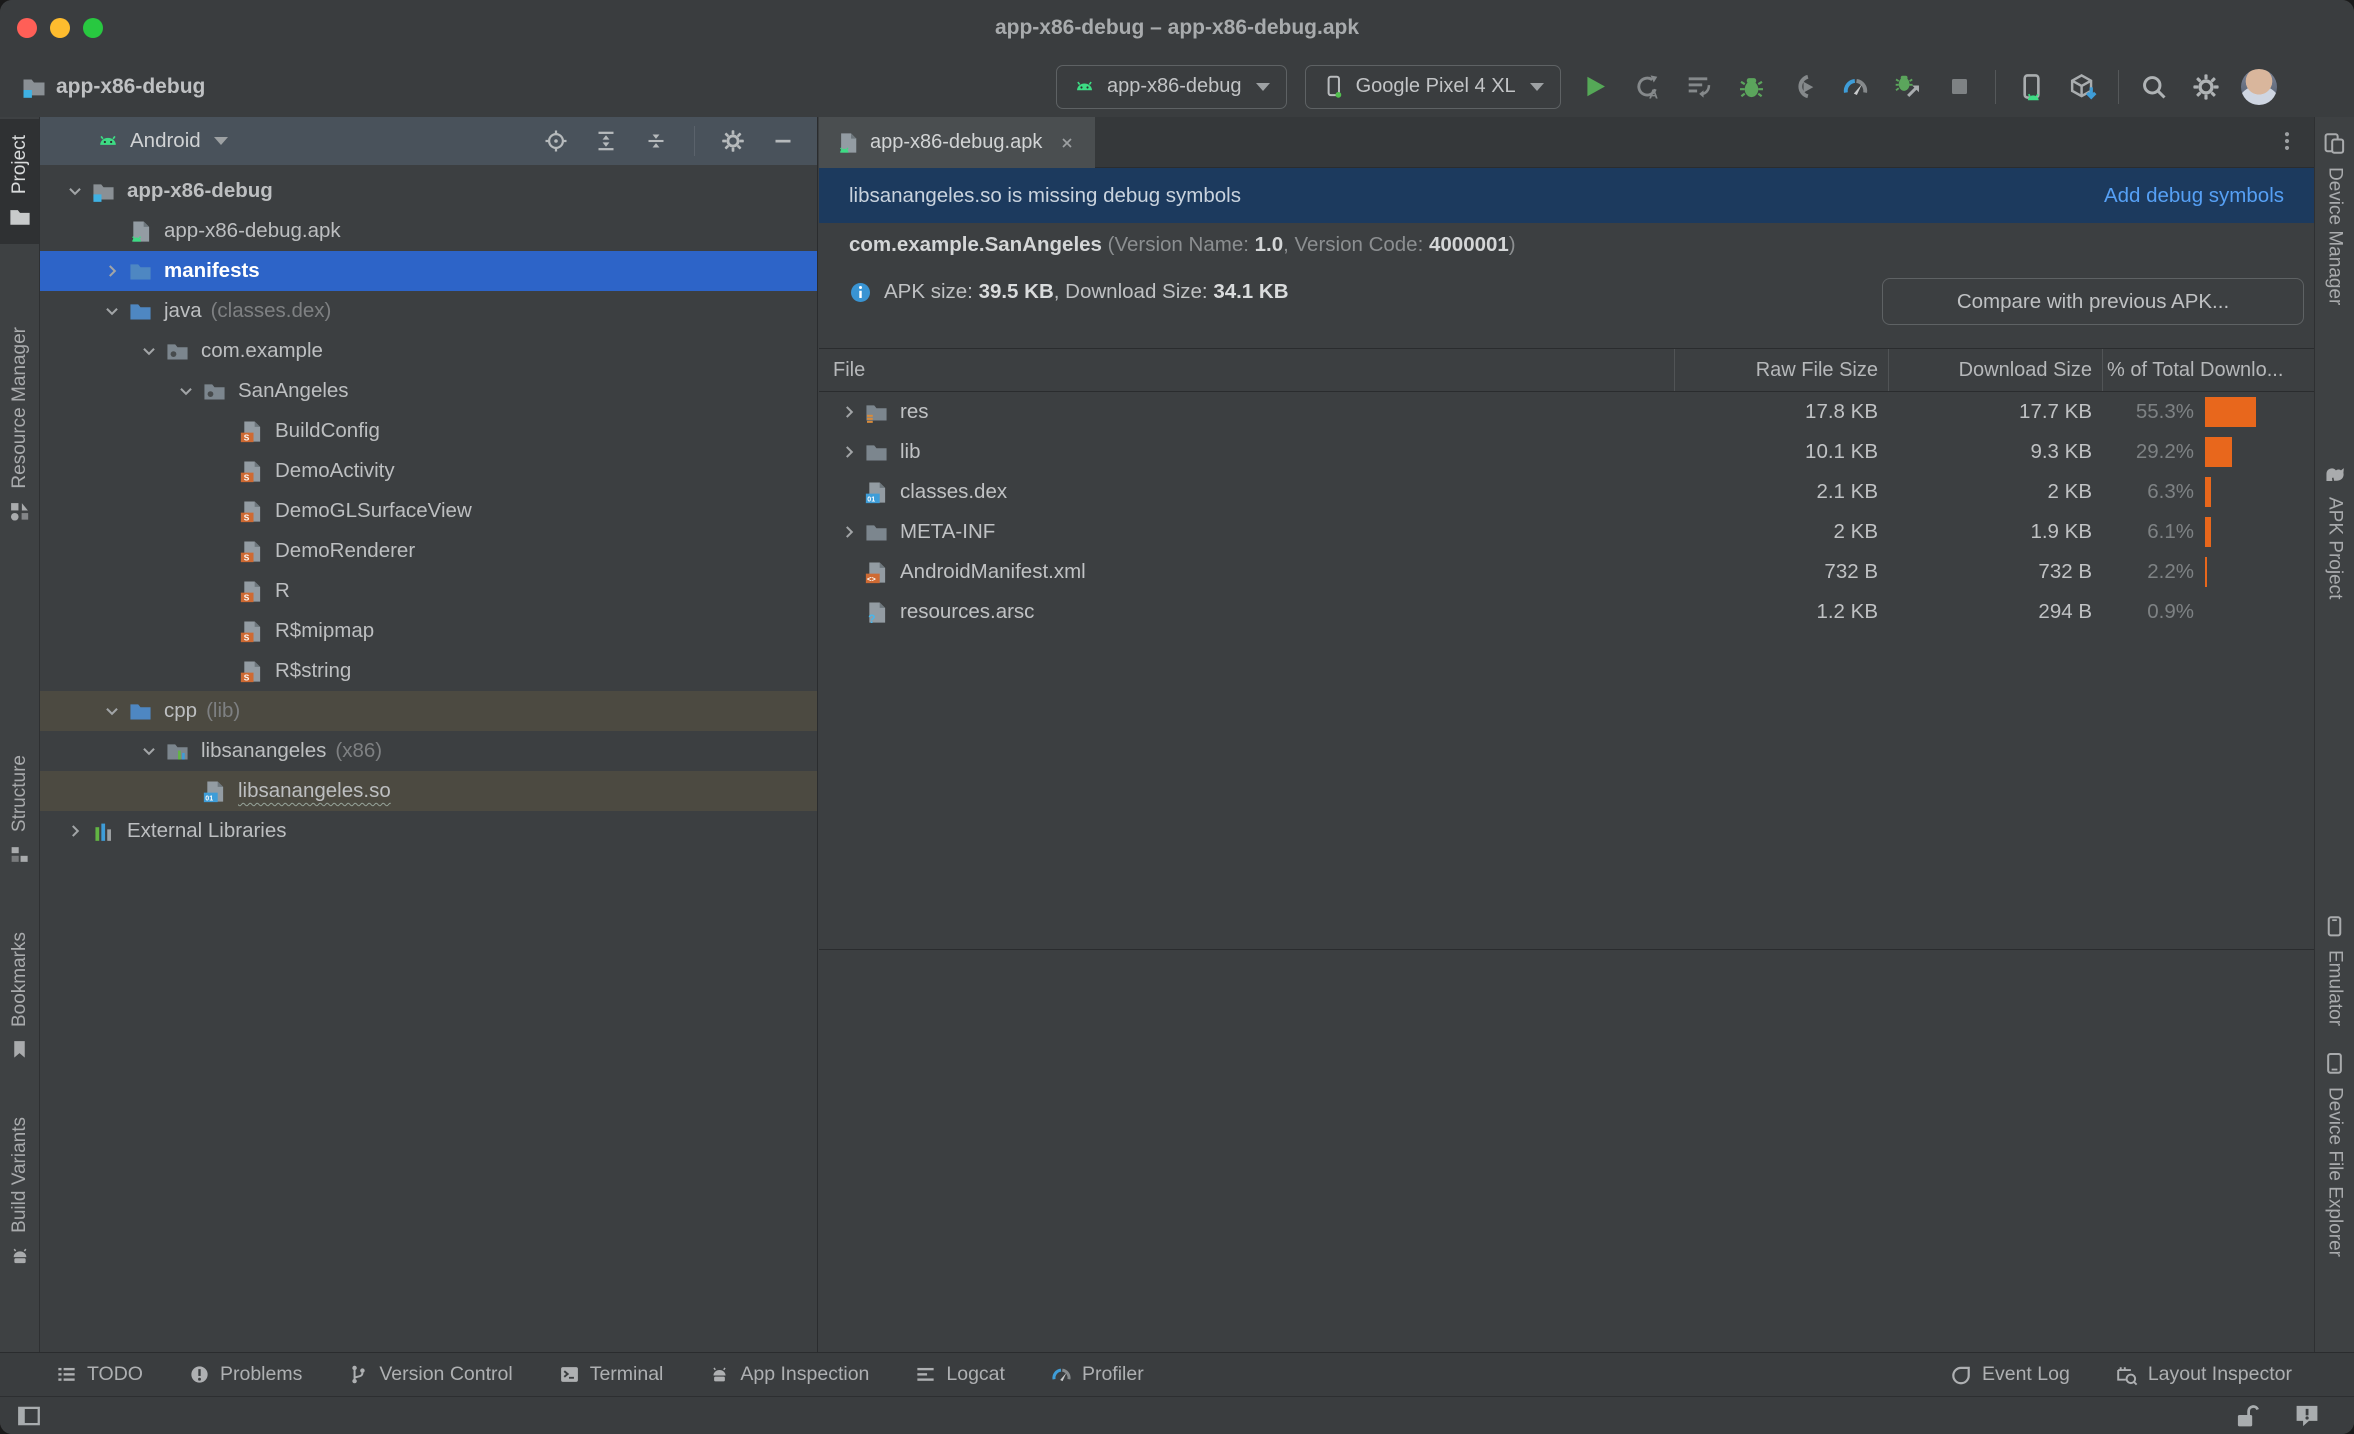  What do you see at coordinates (656, 141) in the screenshot?
I see `collapse-all-button` at bounding box center [656, 141].